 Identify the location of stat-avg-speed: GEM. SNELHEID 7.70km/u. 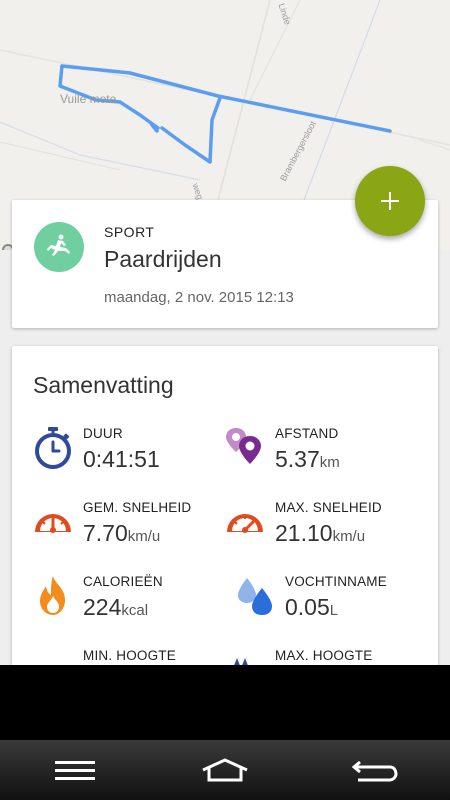
(133, 530).